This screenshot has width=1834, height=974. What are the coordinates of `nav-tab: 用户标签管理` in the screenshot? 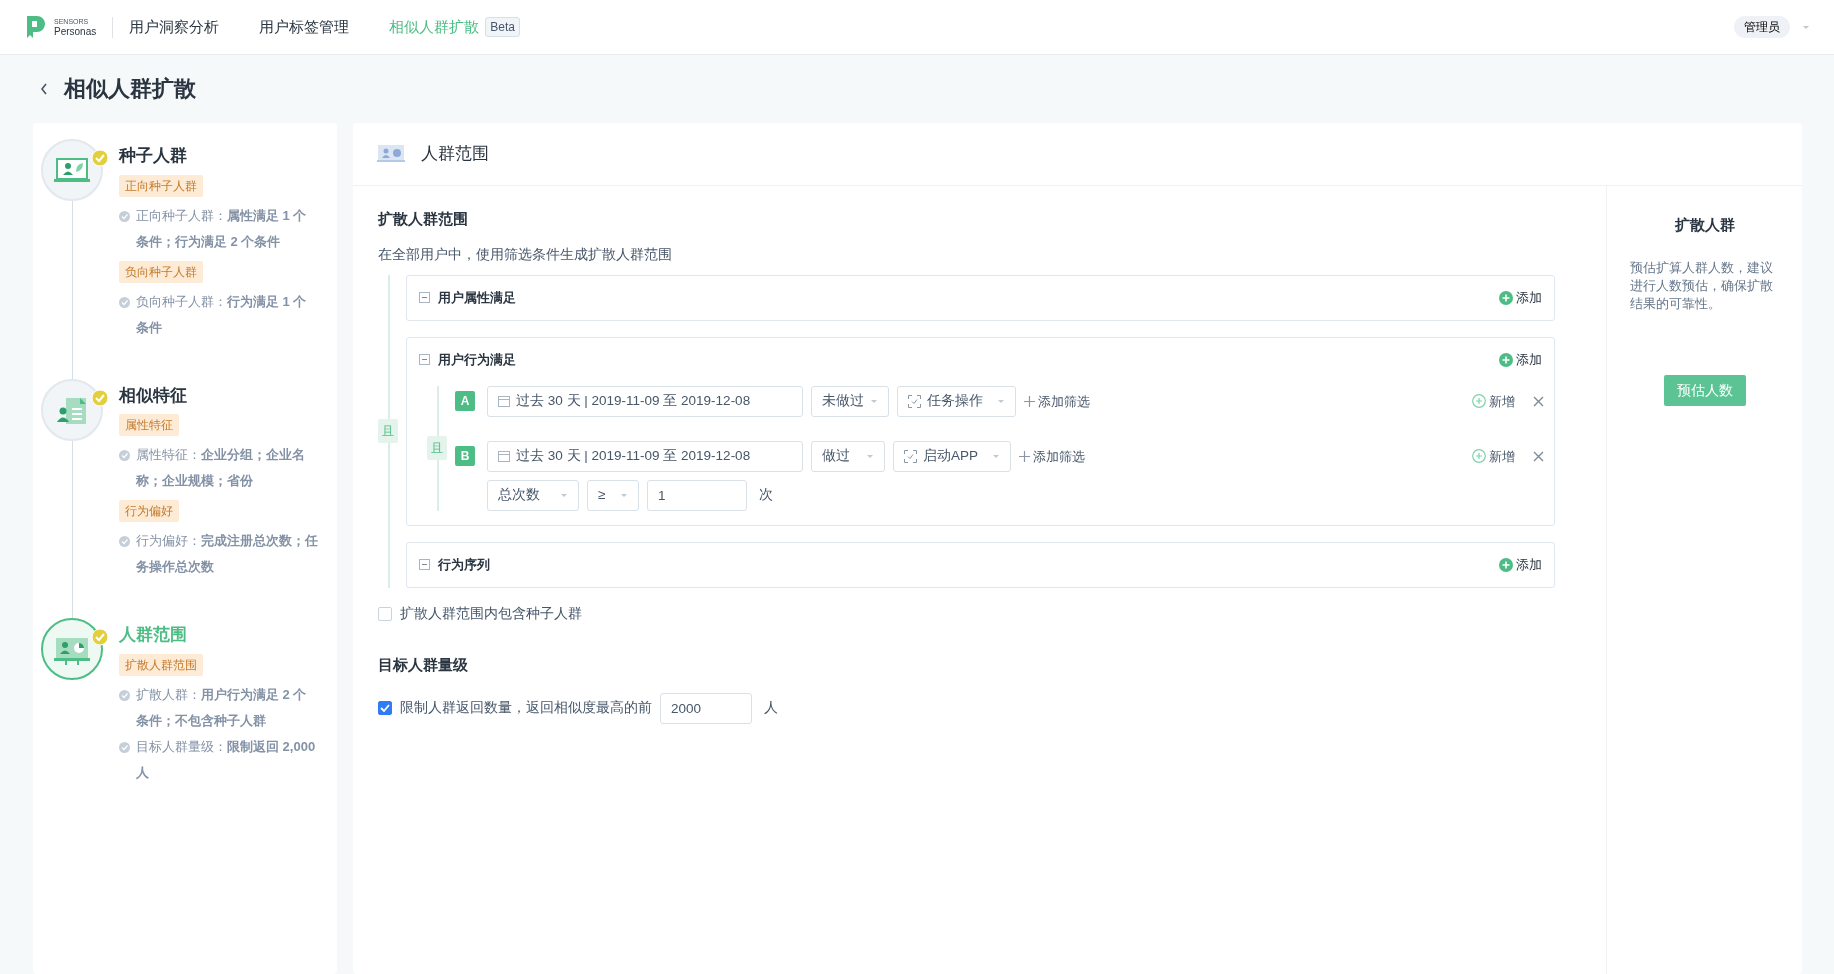 It's located at (304, 27).